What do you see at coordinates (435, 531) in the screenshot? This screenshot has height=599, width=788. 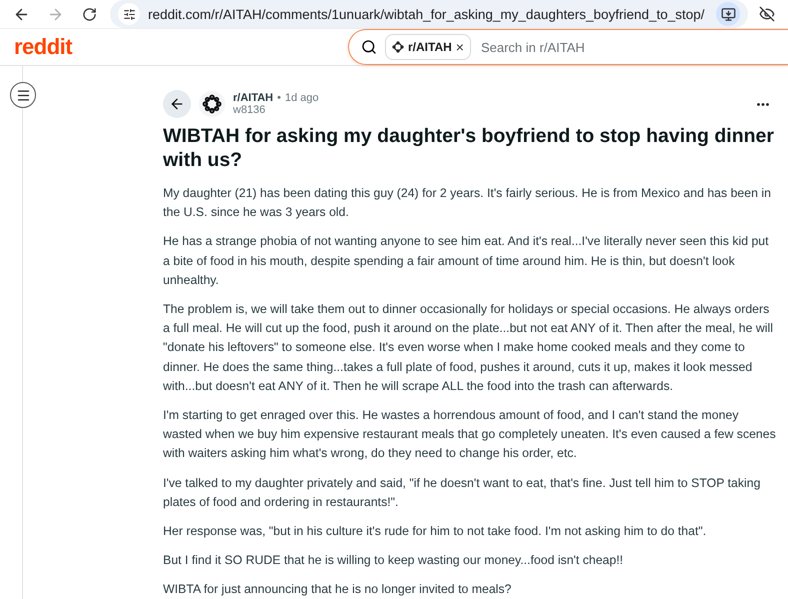 I see `post-paragraph: Her response was, "but in his culture it's rude for him to not take food. I'm not asking him to do that".` at bounding box center [435, 531].